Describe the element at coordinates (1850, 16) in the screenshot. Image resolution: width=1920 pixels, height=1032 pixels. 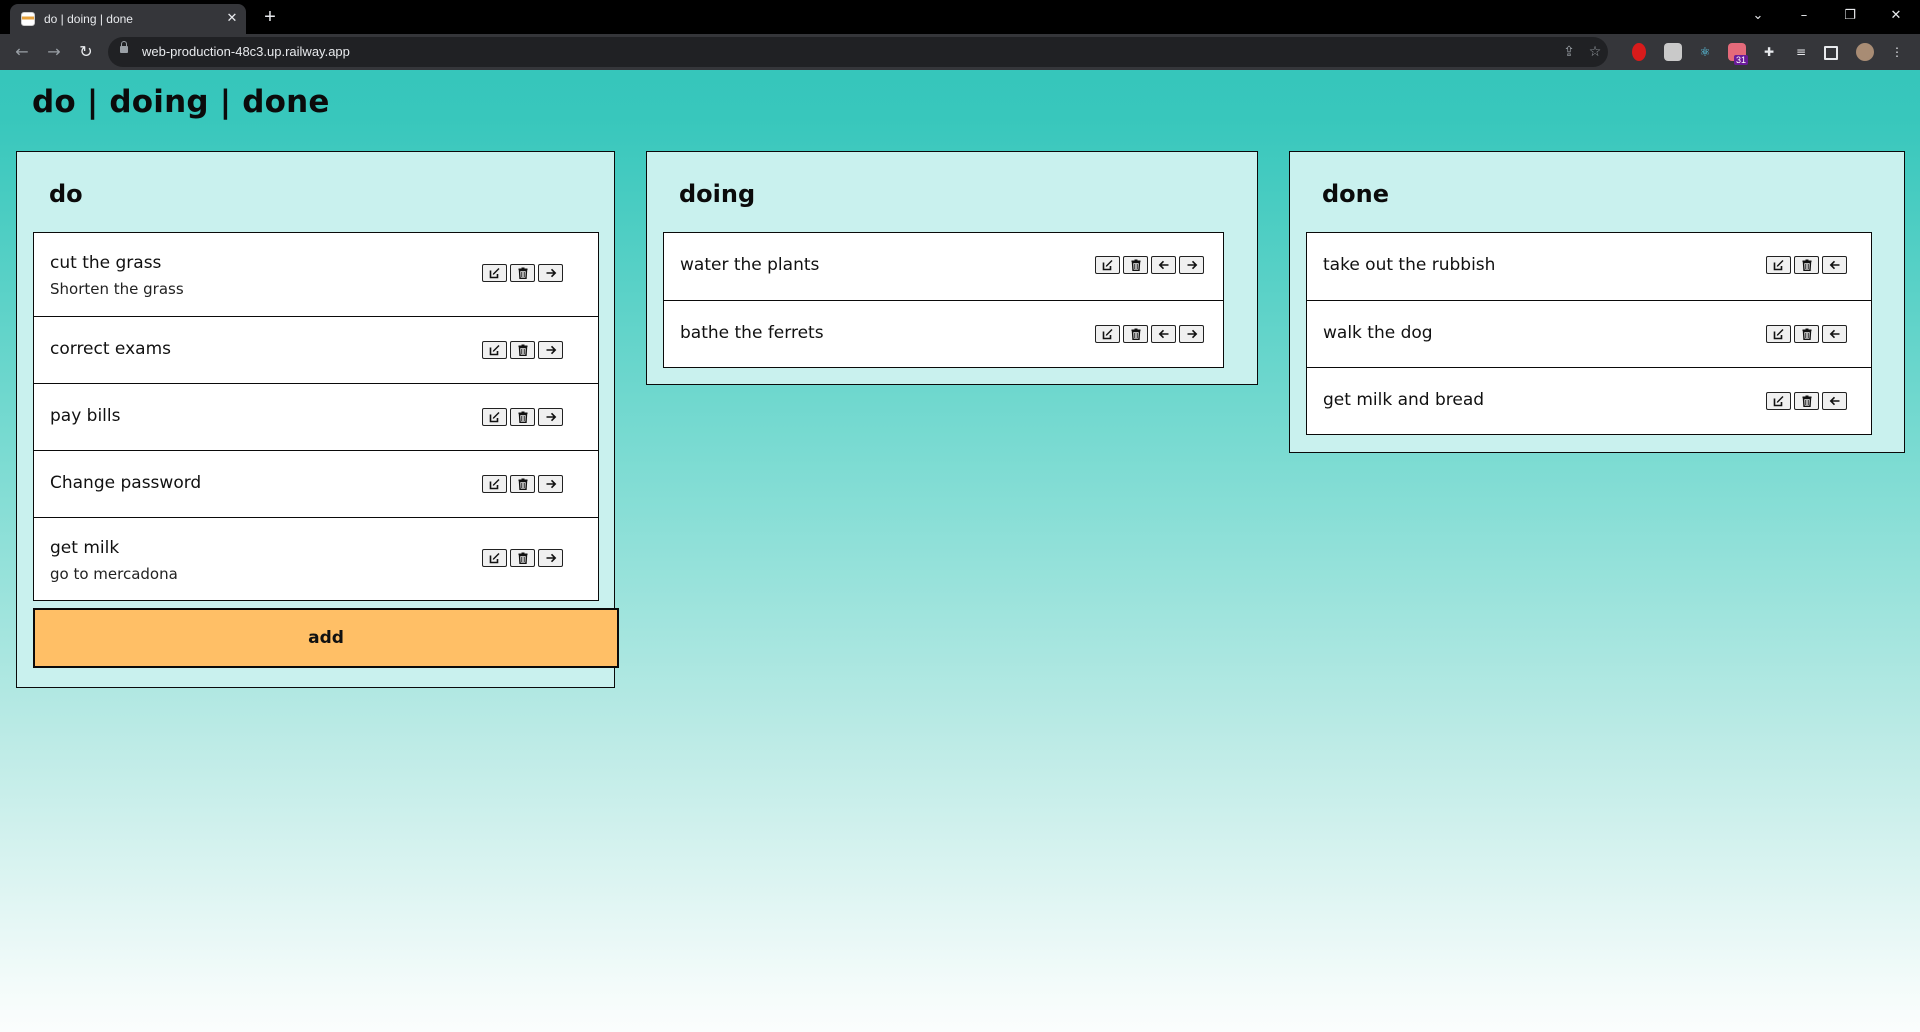
I see `restore-icon: ❐` at that location.